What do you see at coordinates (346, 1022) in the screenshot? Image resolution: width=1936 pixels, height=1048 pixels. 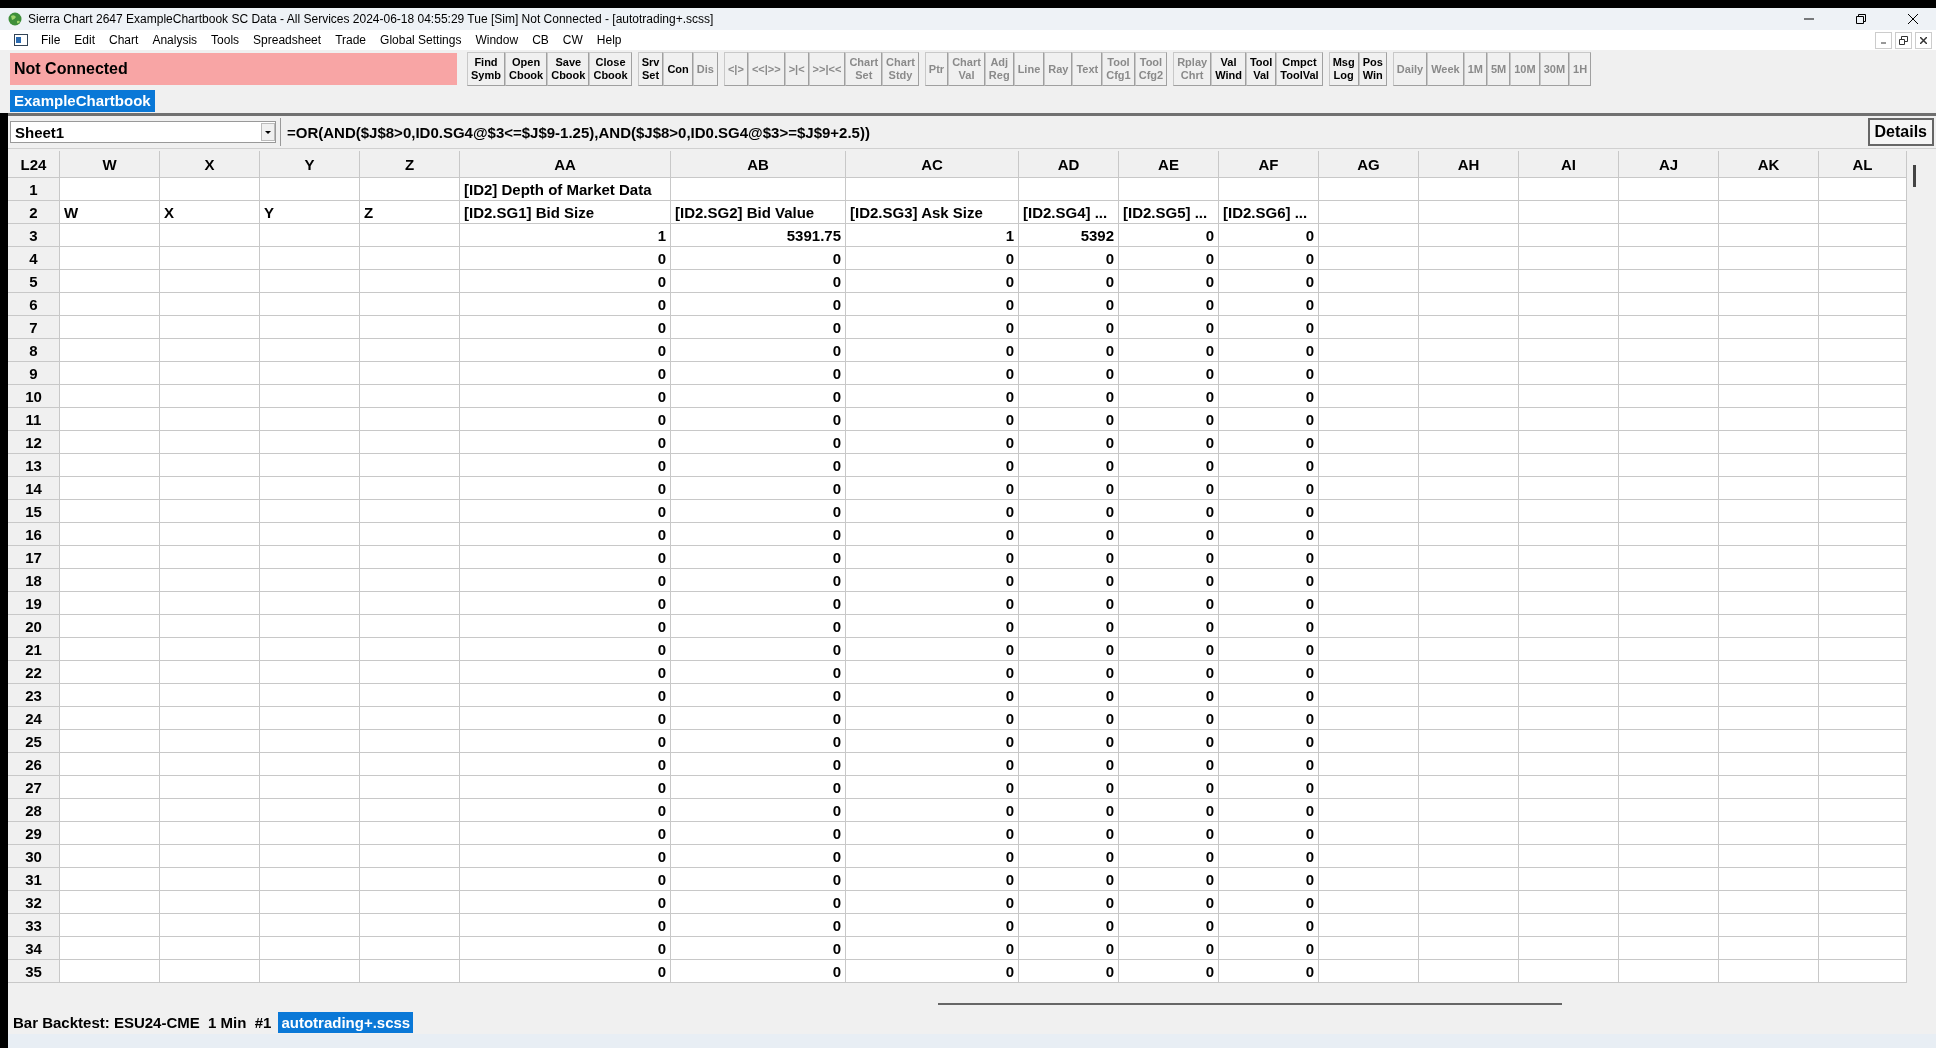 I see `sheet-tab: autotrading+.scss` at bounding box center [346, 1022].